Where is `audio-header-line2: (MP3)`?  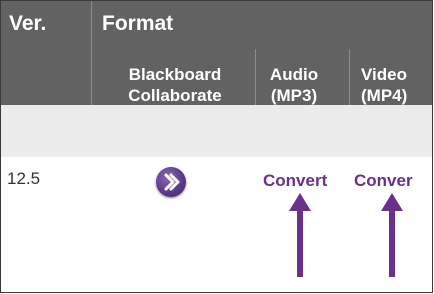
audio-header-line2: (MP3) is located at coordinates (294, 95).